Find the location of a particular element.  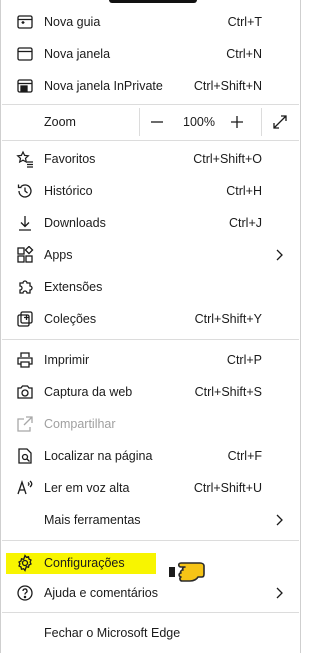

menu-item-help-feedback: Ajuda e comentários is located at coordinates (150, 593).